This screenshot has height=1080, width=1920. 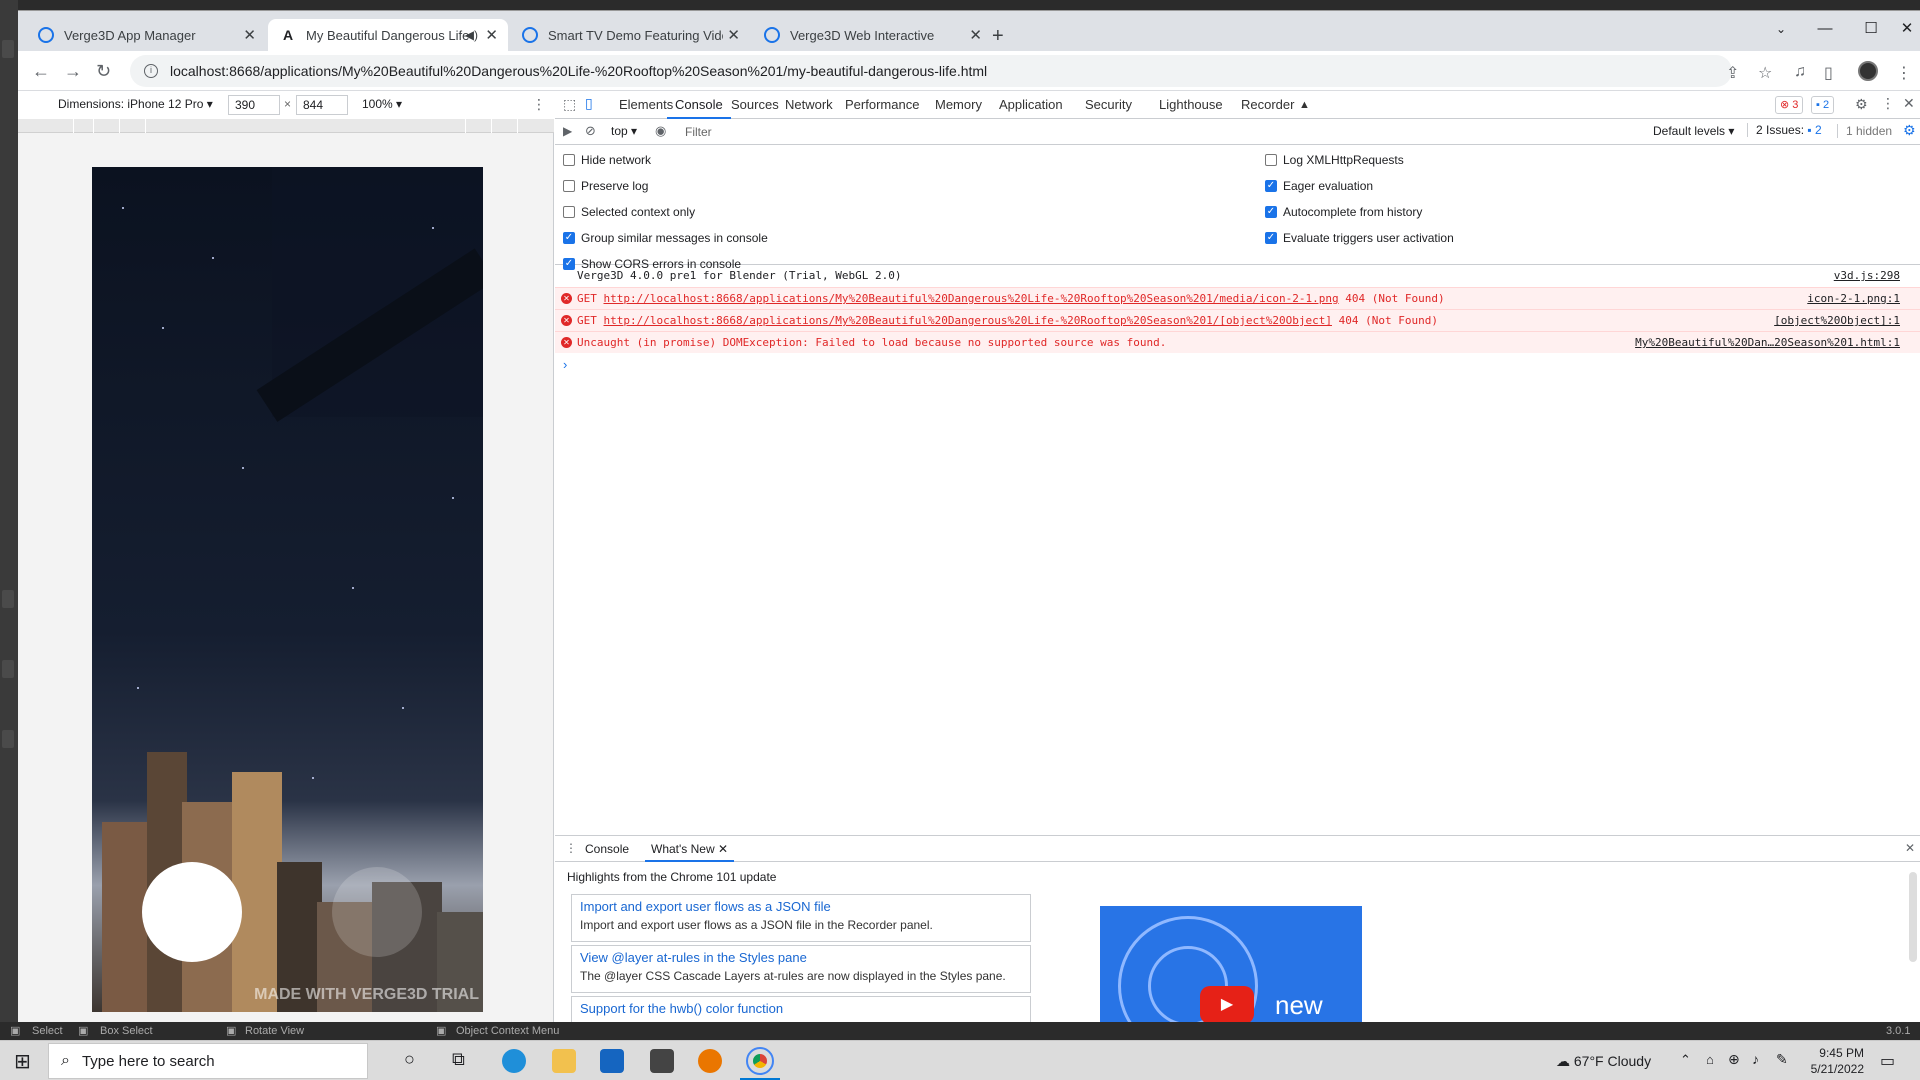 I want to click on width-input: 390, so click(x=254, y=105).